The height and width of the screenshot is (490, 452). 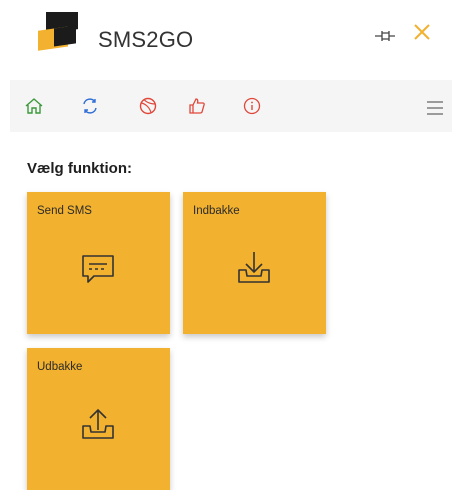 I want to click on tile-label: Send SMS, so click(x=64, y=211).